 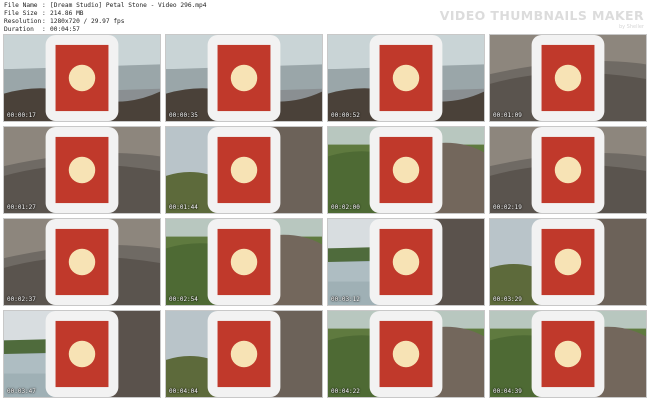 I want to click on brand-subtitle: by Sheller, so click(x=631, y=27).